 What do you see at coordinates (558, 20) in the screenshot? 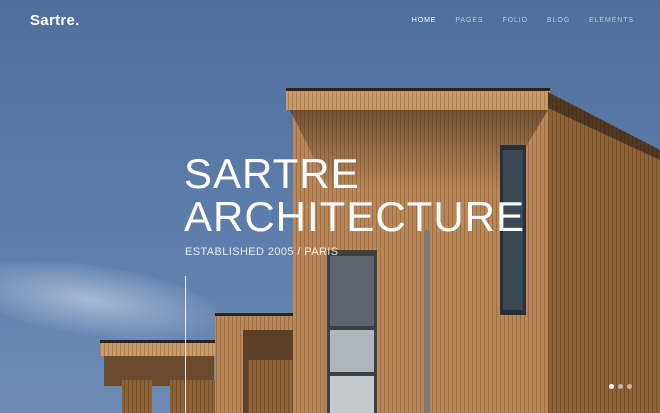
I see `nav-item-blog: BLOG` at bounding box center [558, 20].